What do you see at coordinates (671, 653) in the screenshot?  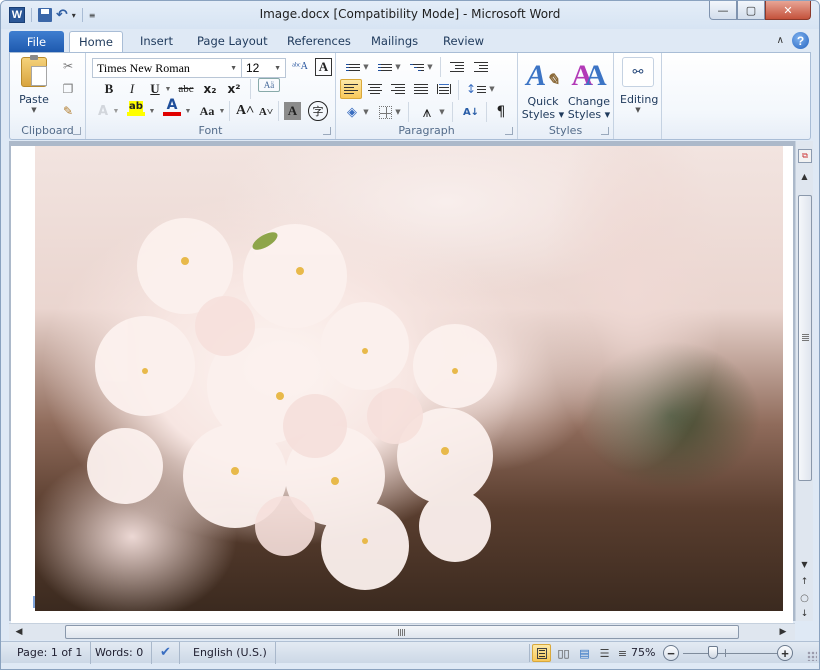 I see `zoom-out-button: −` at bounding box center [671, 653].